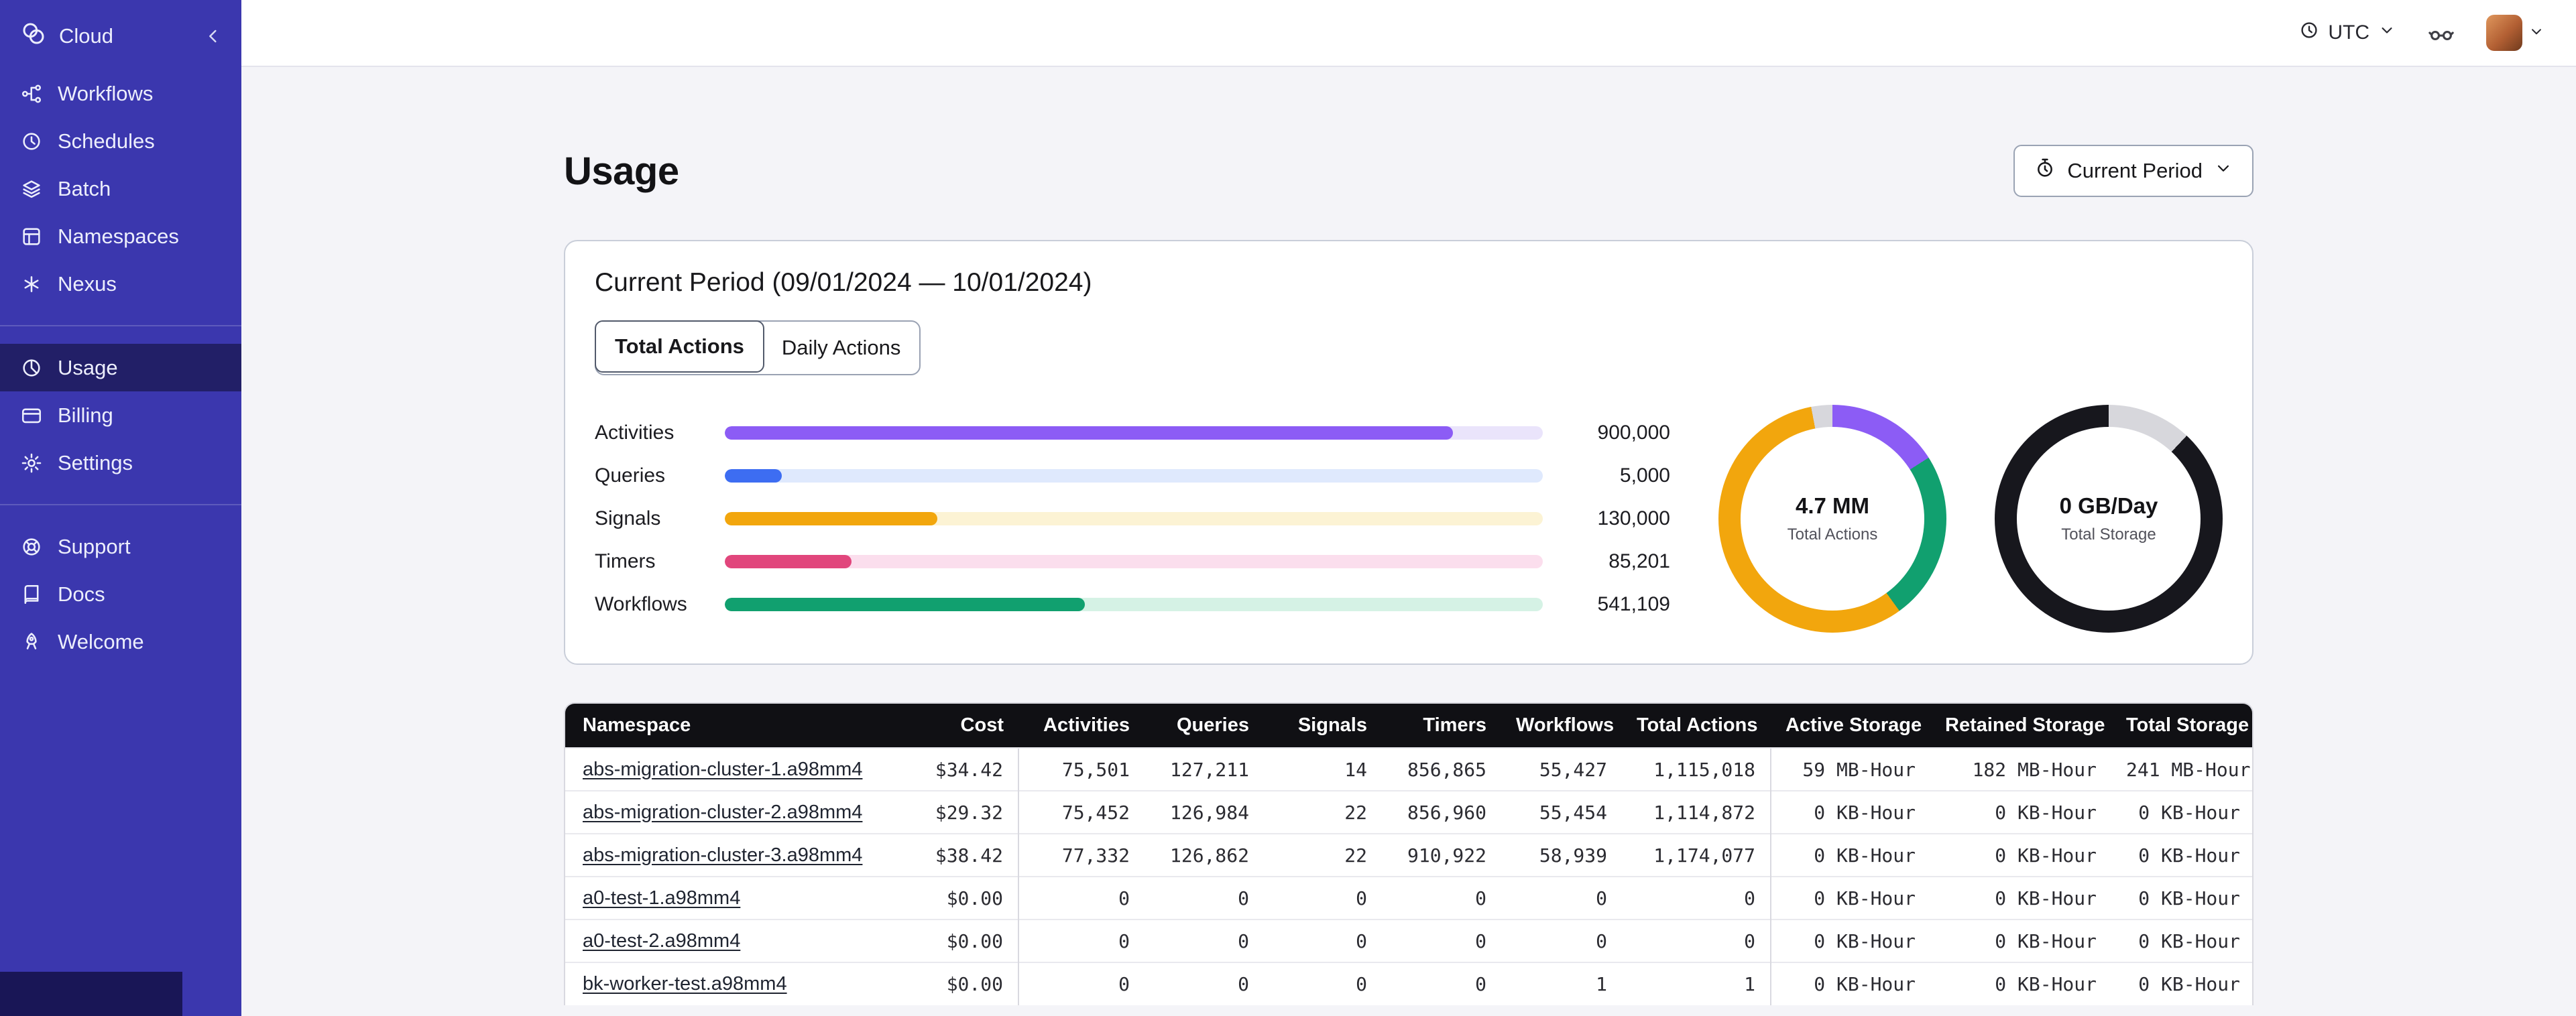  Describe the element at coordinates (85, 415) in the screenshot. I see `sidebar-item-label: Billing` at that location.